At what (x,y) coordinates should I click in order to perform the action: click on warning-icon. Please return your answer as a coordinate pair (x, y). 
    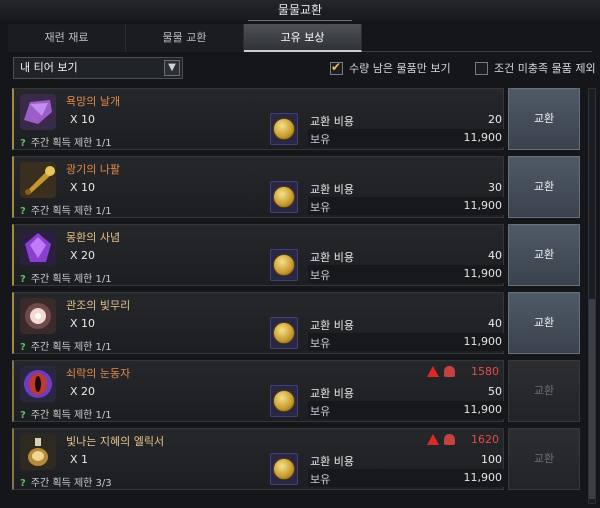
    Looking at the image, I should click on (433, 439).